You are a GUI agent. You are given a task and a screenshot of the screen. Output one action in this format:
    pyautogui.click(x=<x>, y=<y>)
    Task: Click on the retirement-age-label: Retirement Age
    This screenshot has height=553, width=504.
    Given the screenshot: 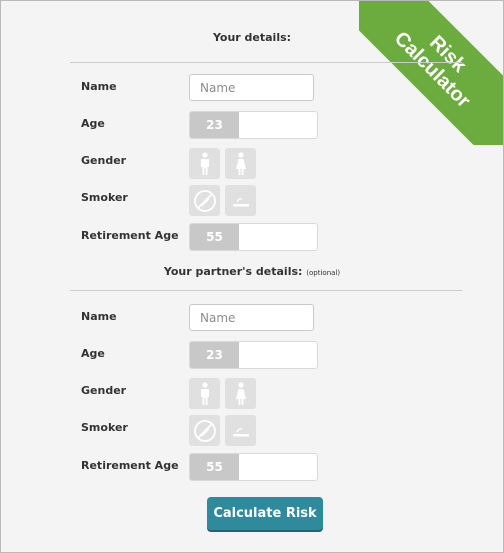 What is the action you would take?
    pyautogui.click(x=130, y=235)
    